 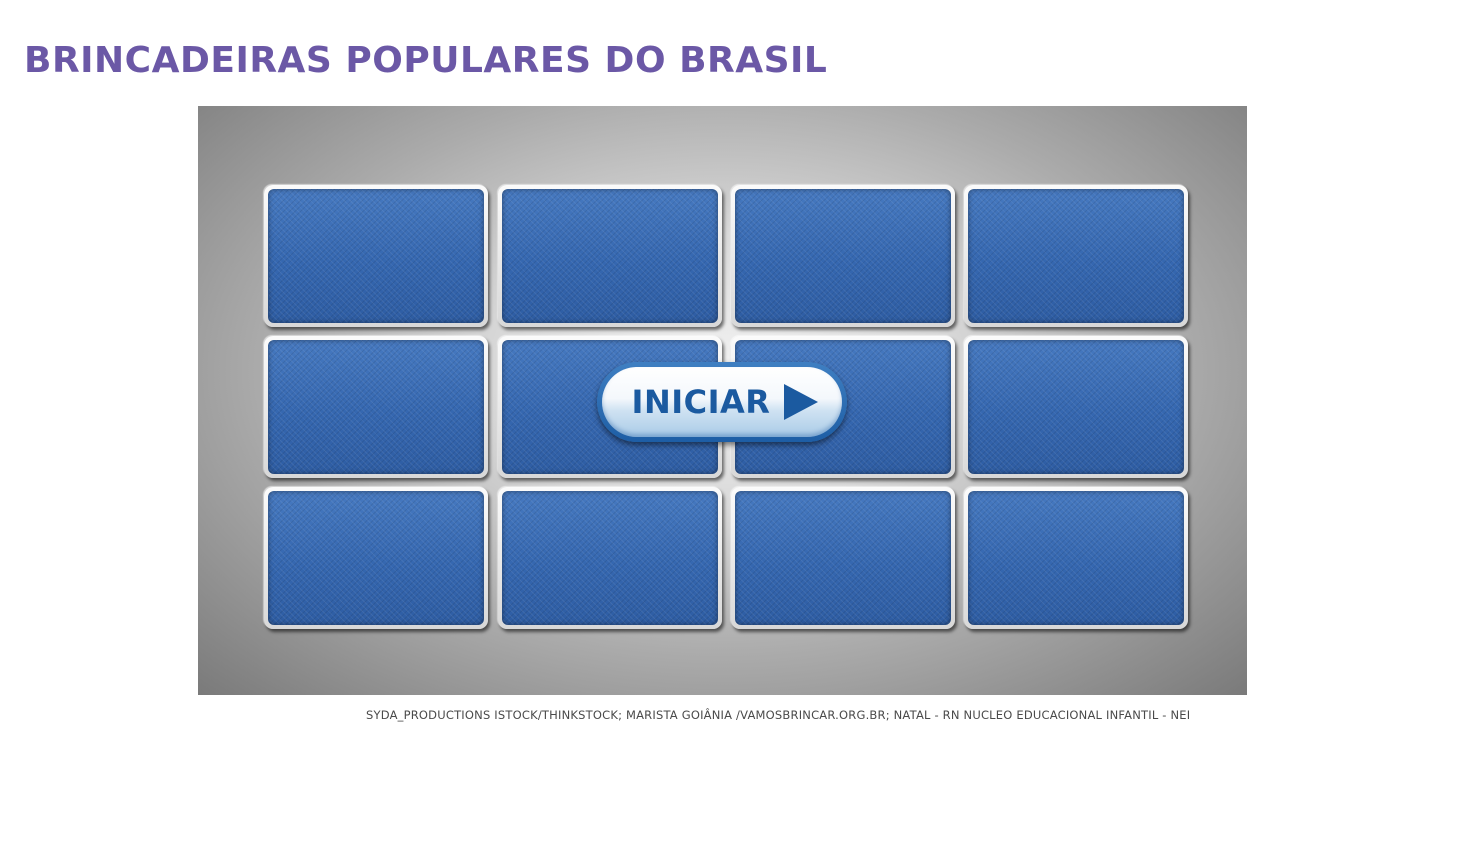 I want to click on start-button: INICIAR, so click(x=722, y=402).